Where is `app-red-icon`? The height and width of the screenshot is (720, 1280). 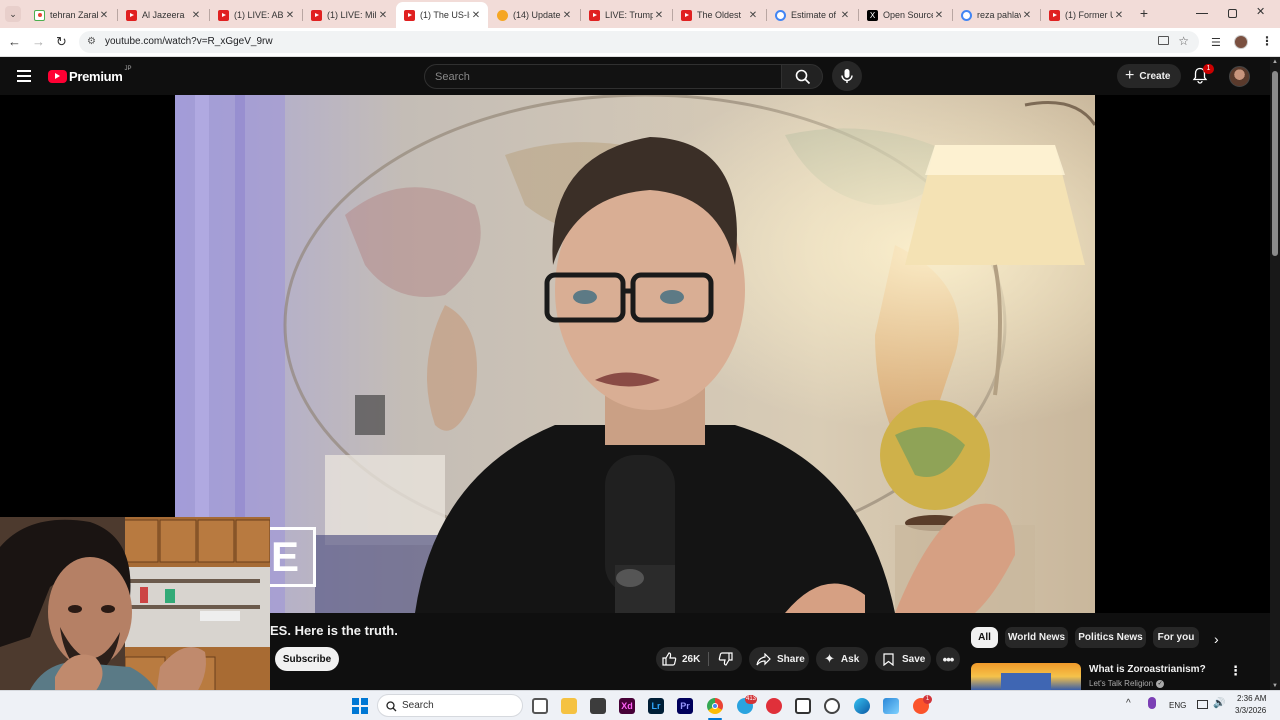
app-red-icon is located at coordinates (774, 706).